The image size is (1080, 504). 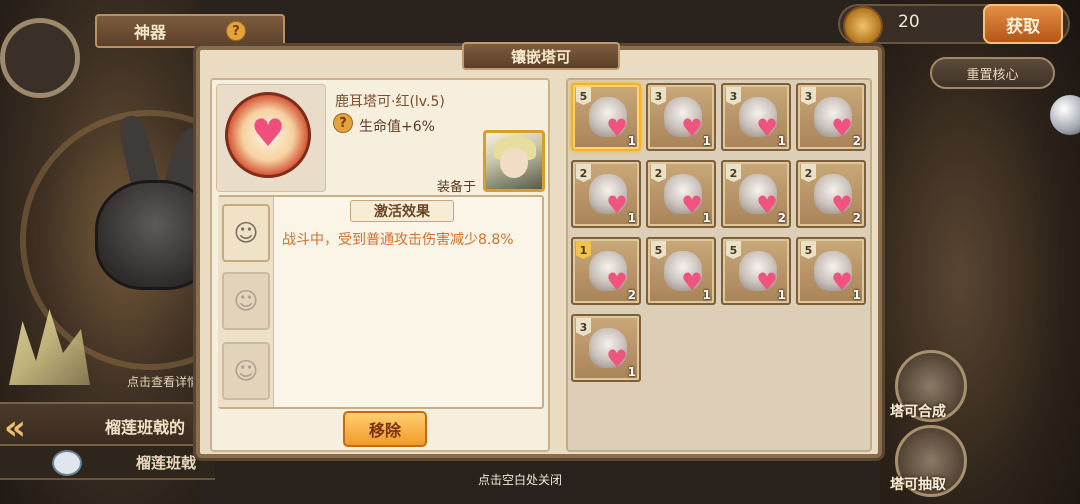 I want to click on reset-core-button: 重置核心, so click(x=992, y=73).